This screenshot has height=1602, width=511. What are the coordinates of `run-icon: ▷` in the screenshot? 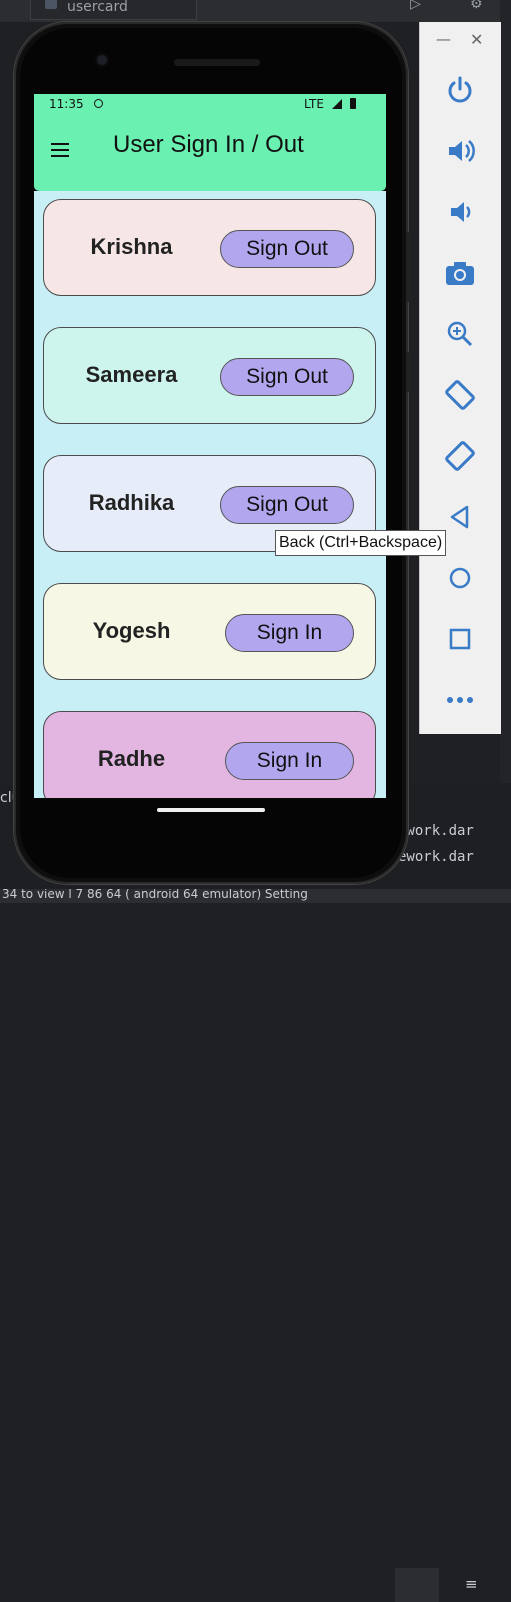 It's located at (415, 6).